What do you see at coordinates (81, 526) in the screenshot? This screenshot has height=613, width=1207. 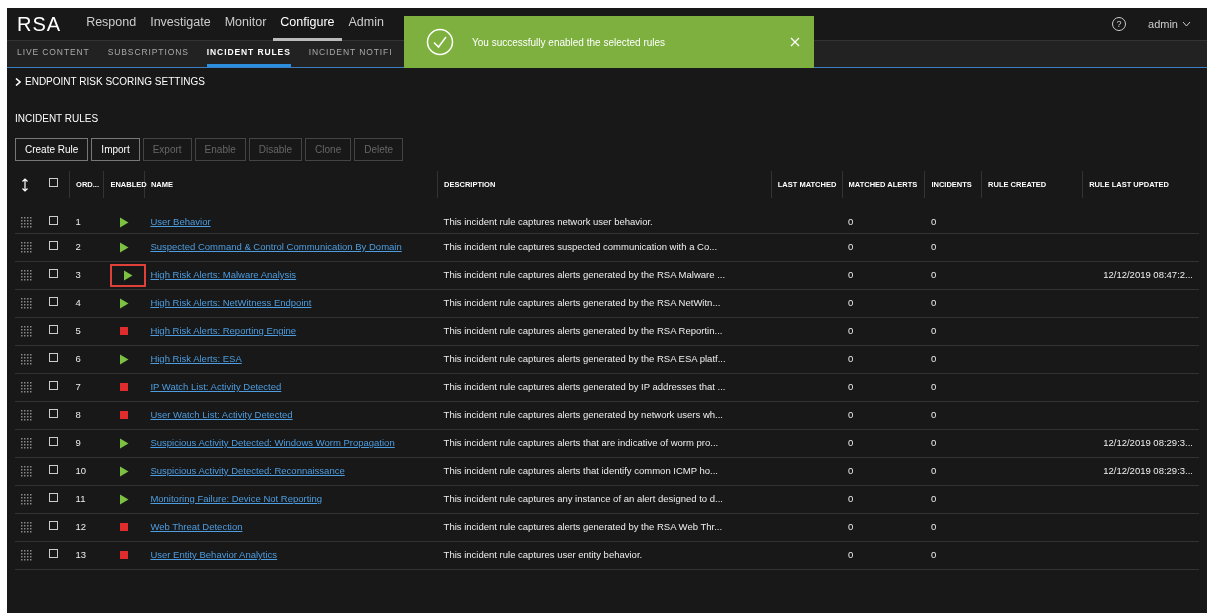 I see `order-number: 12` at bounding box center [81, 526].